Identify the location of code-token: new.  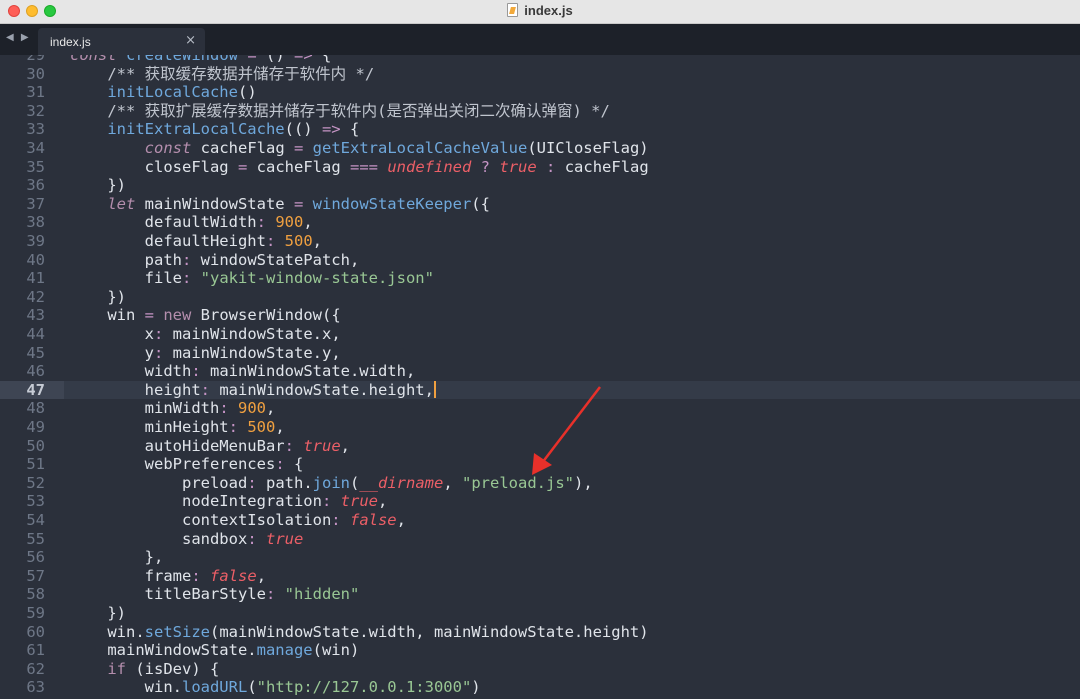
(177, 315).